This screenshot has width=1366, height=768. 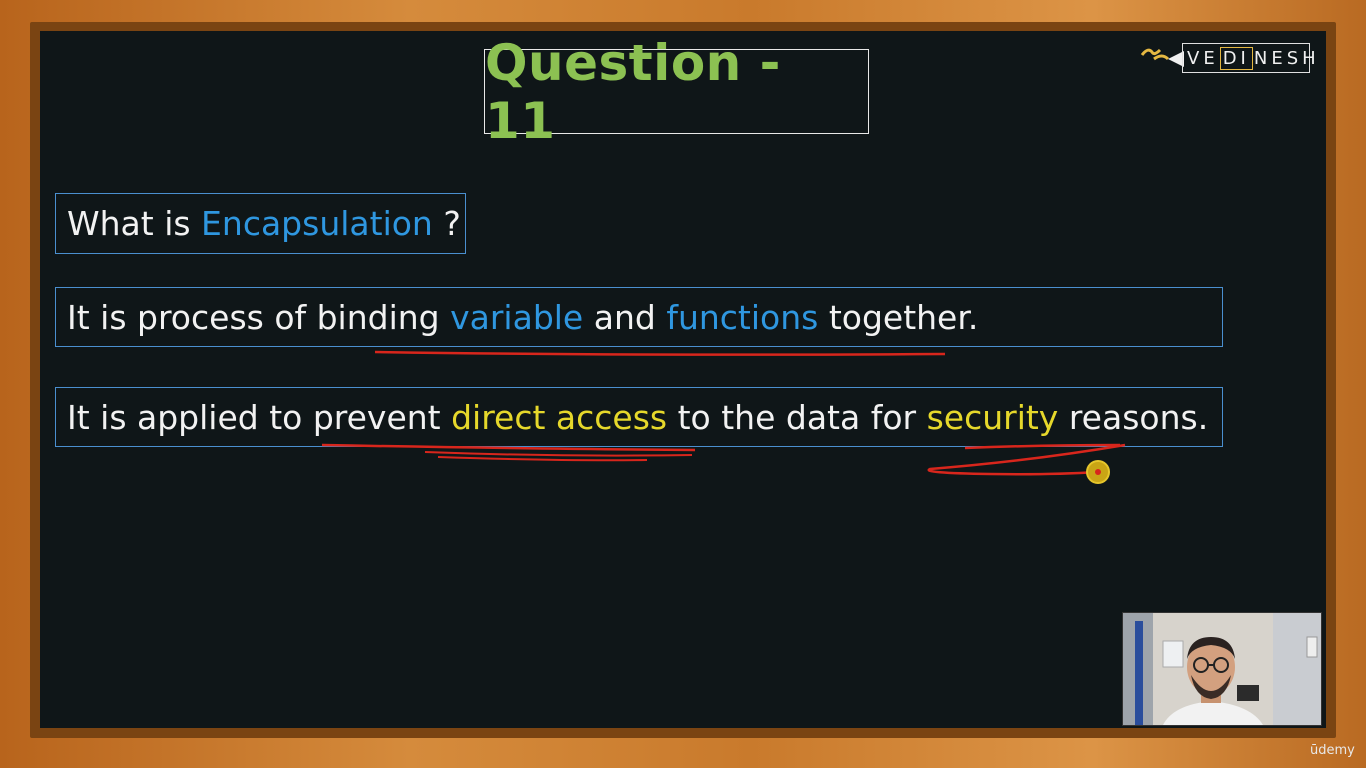 I want to click on udemy-watermark: ūdemy, so click(x=1332, y=750).